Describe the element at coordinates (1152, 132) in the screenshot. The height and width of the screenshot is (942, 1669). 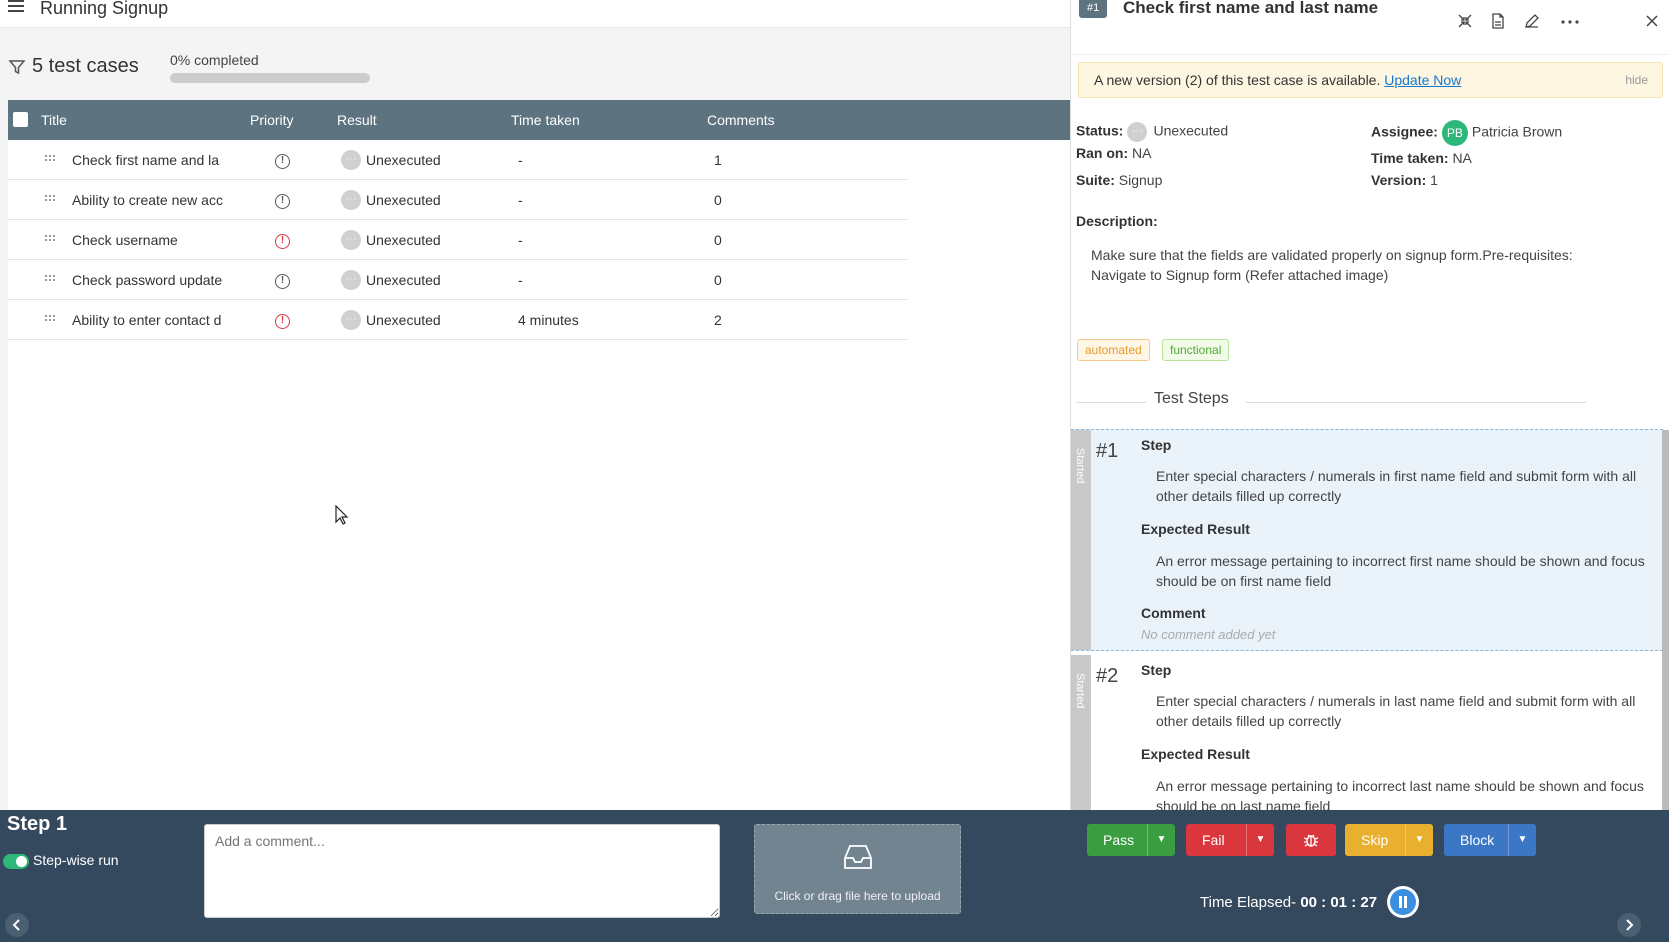
I see `status-field: Status: ··· Unexecuted` at that location.